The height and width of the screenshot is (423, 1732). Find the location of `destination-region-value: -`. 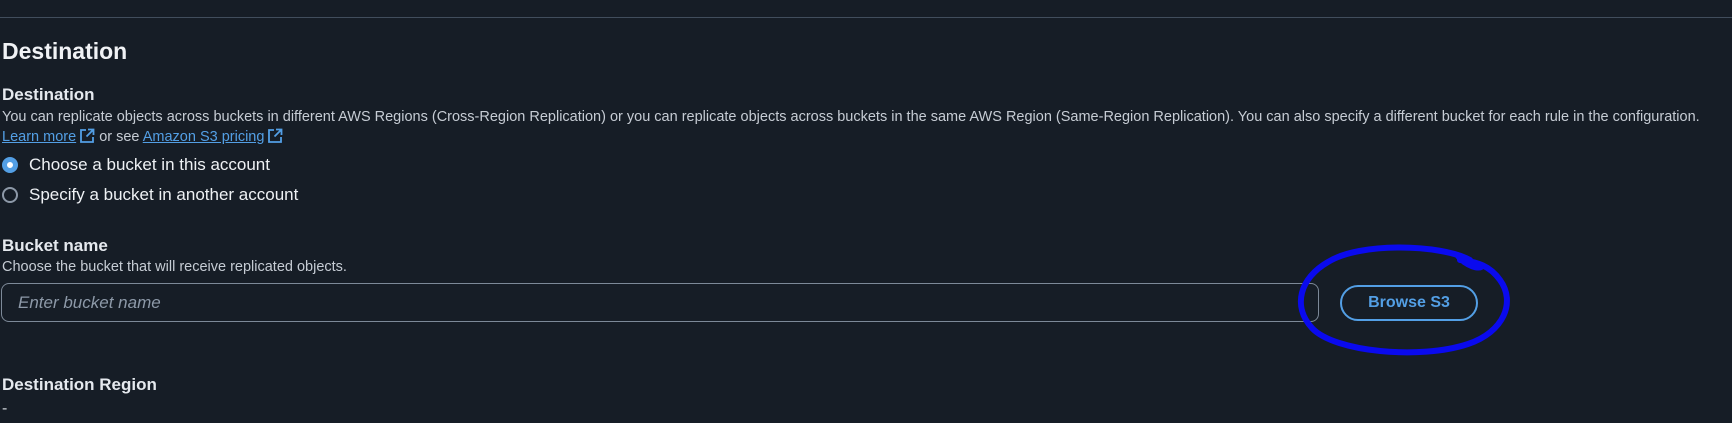

destination-region-value: - is located at coordinates (5, 408).